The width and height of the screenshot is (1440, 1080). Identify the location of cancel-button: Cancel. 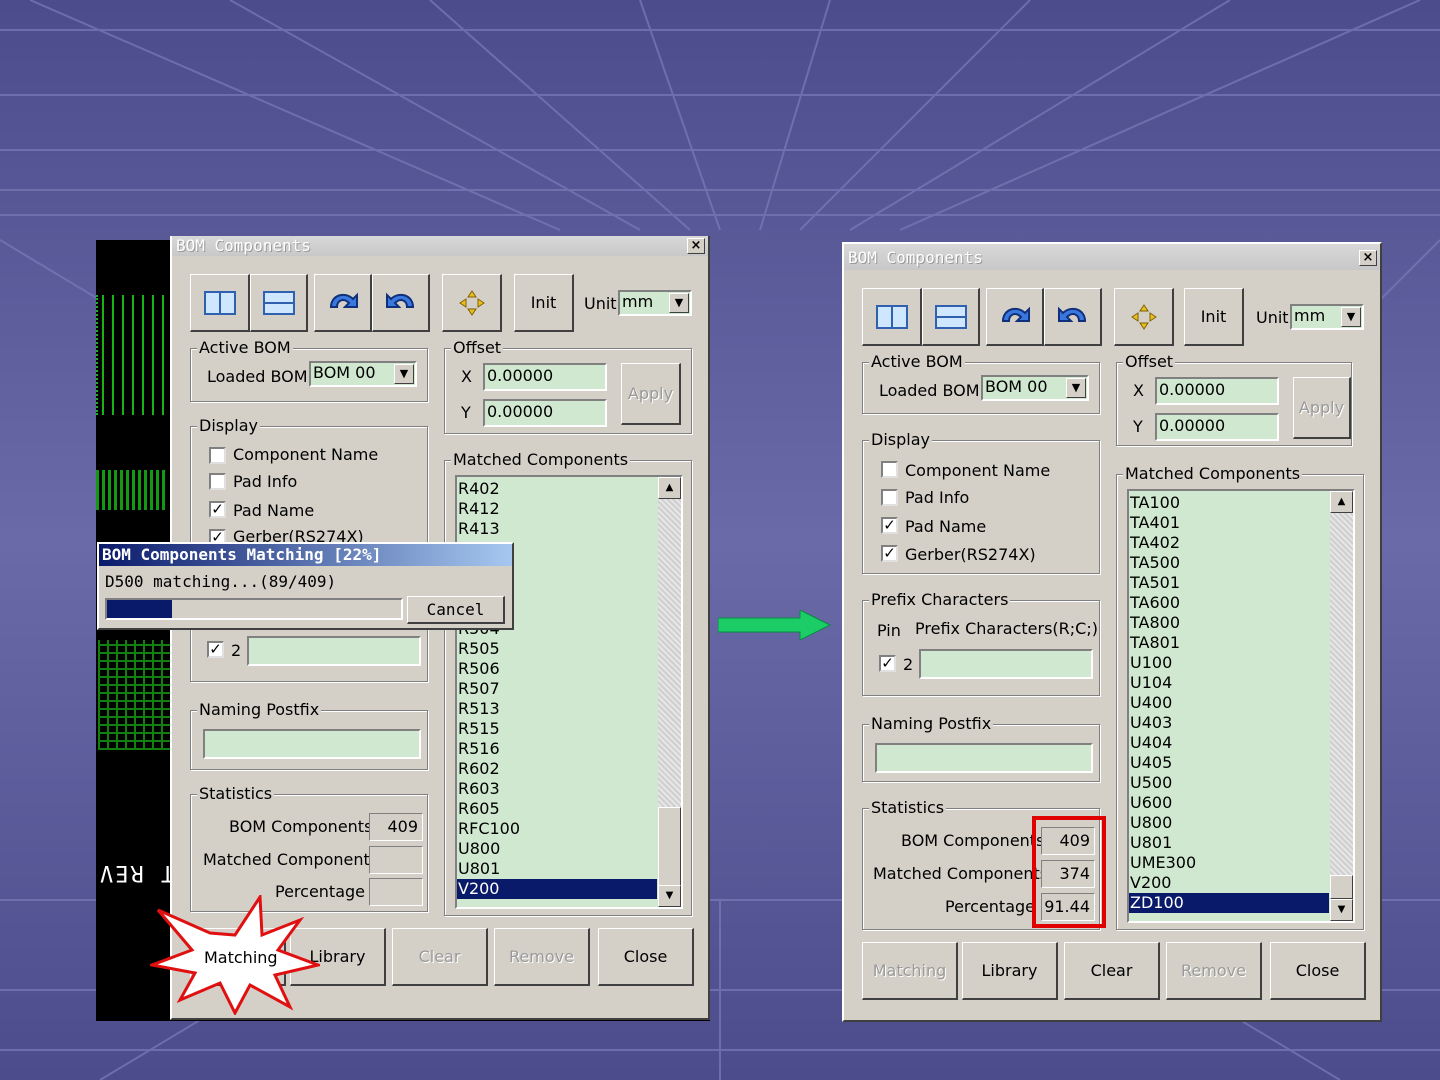
(456, 610).